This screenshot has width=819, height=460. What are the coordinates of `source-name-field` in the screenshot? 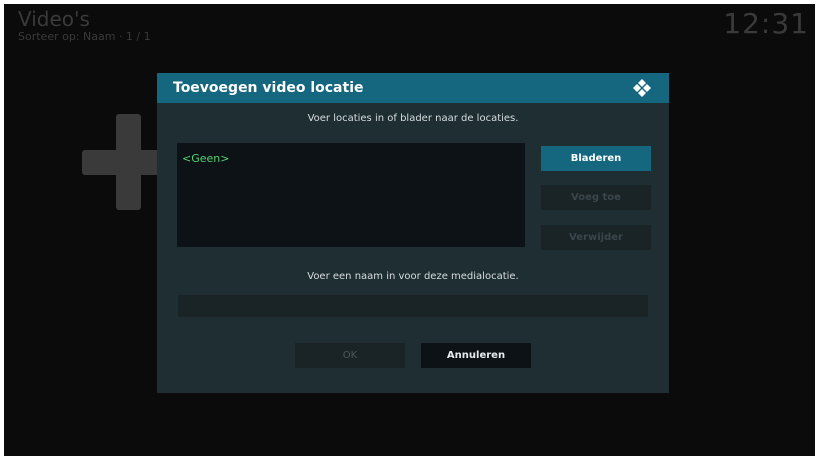 It's located at (413, 306).